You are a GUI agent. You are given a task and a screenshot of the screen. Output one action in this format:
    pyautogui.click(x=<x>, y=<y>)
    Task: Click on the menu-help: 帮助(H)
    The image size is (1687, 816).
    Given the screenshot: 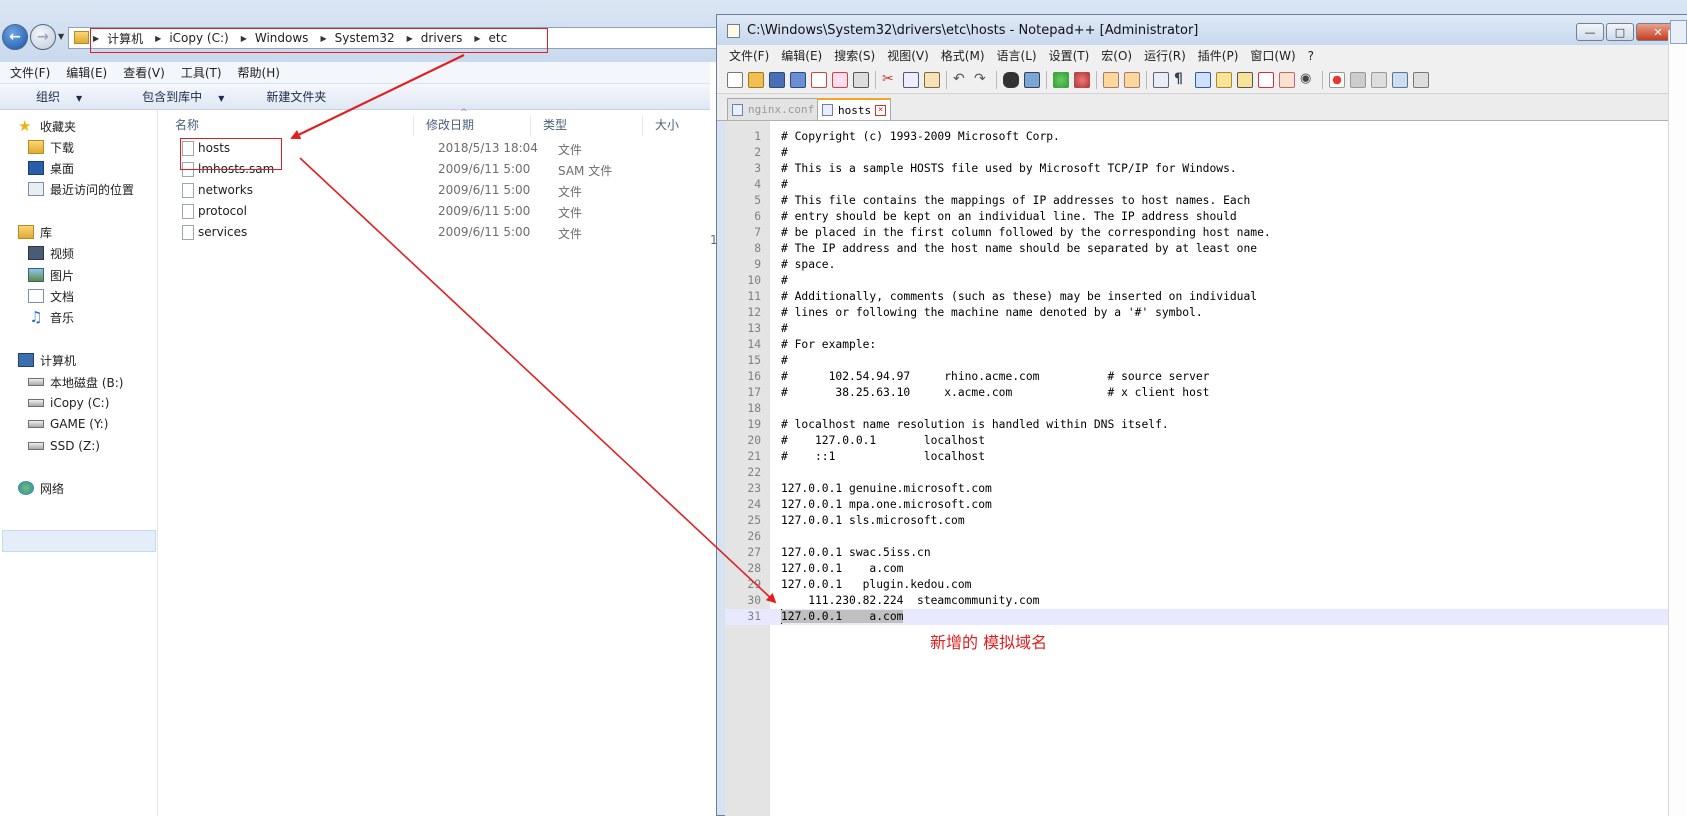 What is the action you would take?
    pyautogui.click(x=259, y=72)
    